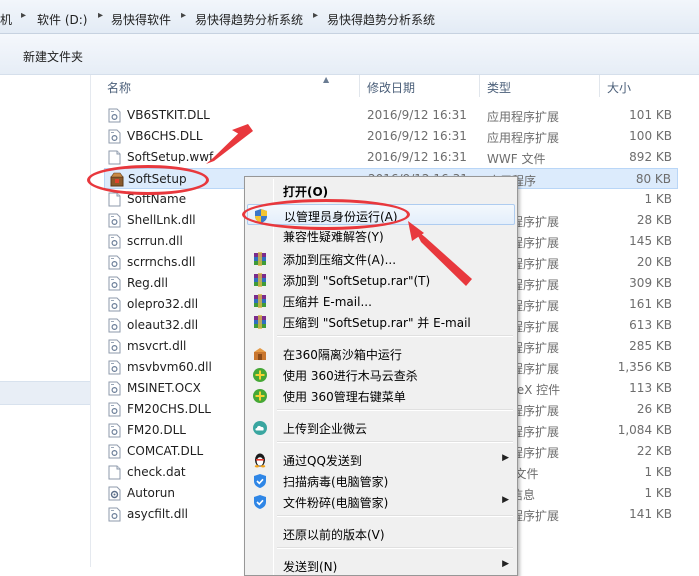 The width and height of the screenshot is (699, 576). What do you see at coordinates (339, 205) in the screenshot?
I see `annotation-arrows` at bounding box center [339, 205].